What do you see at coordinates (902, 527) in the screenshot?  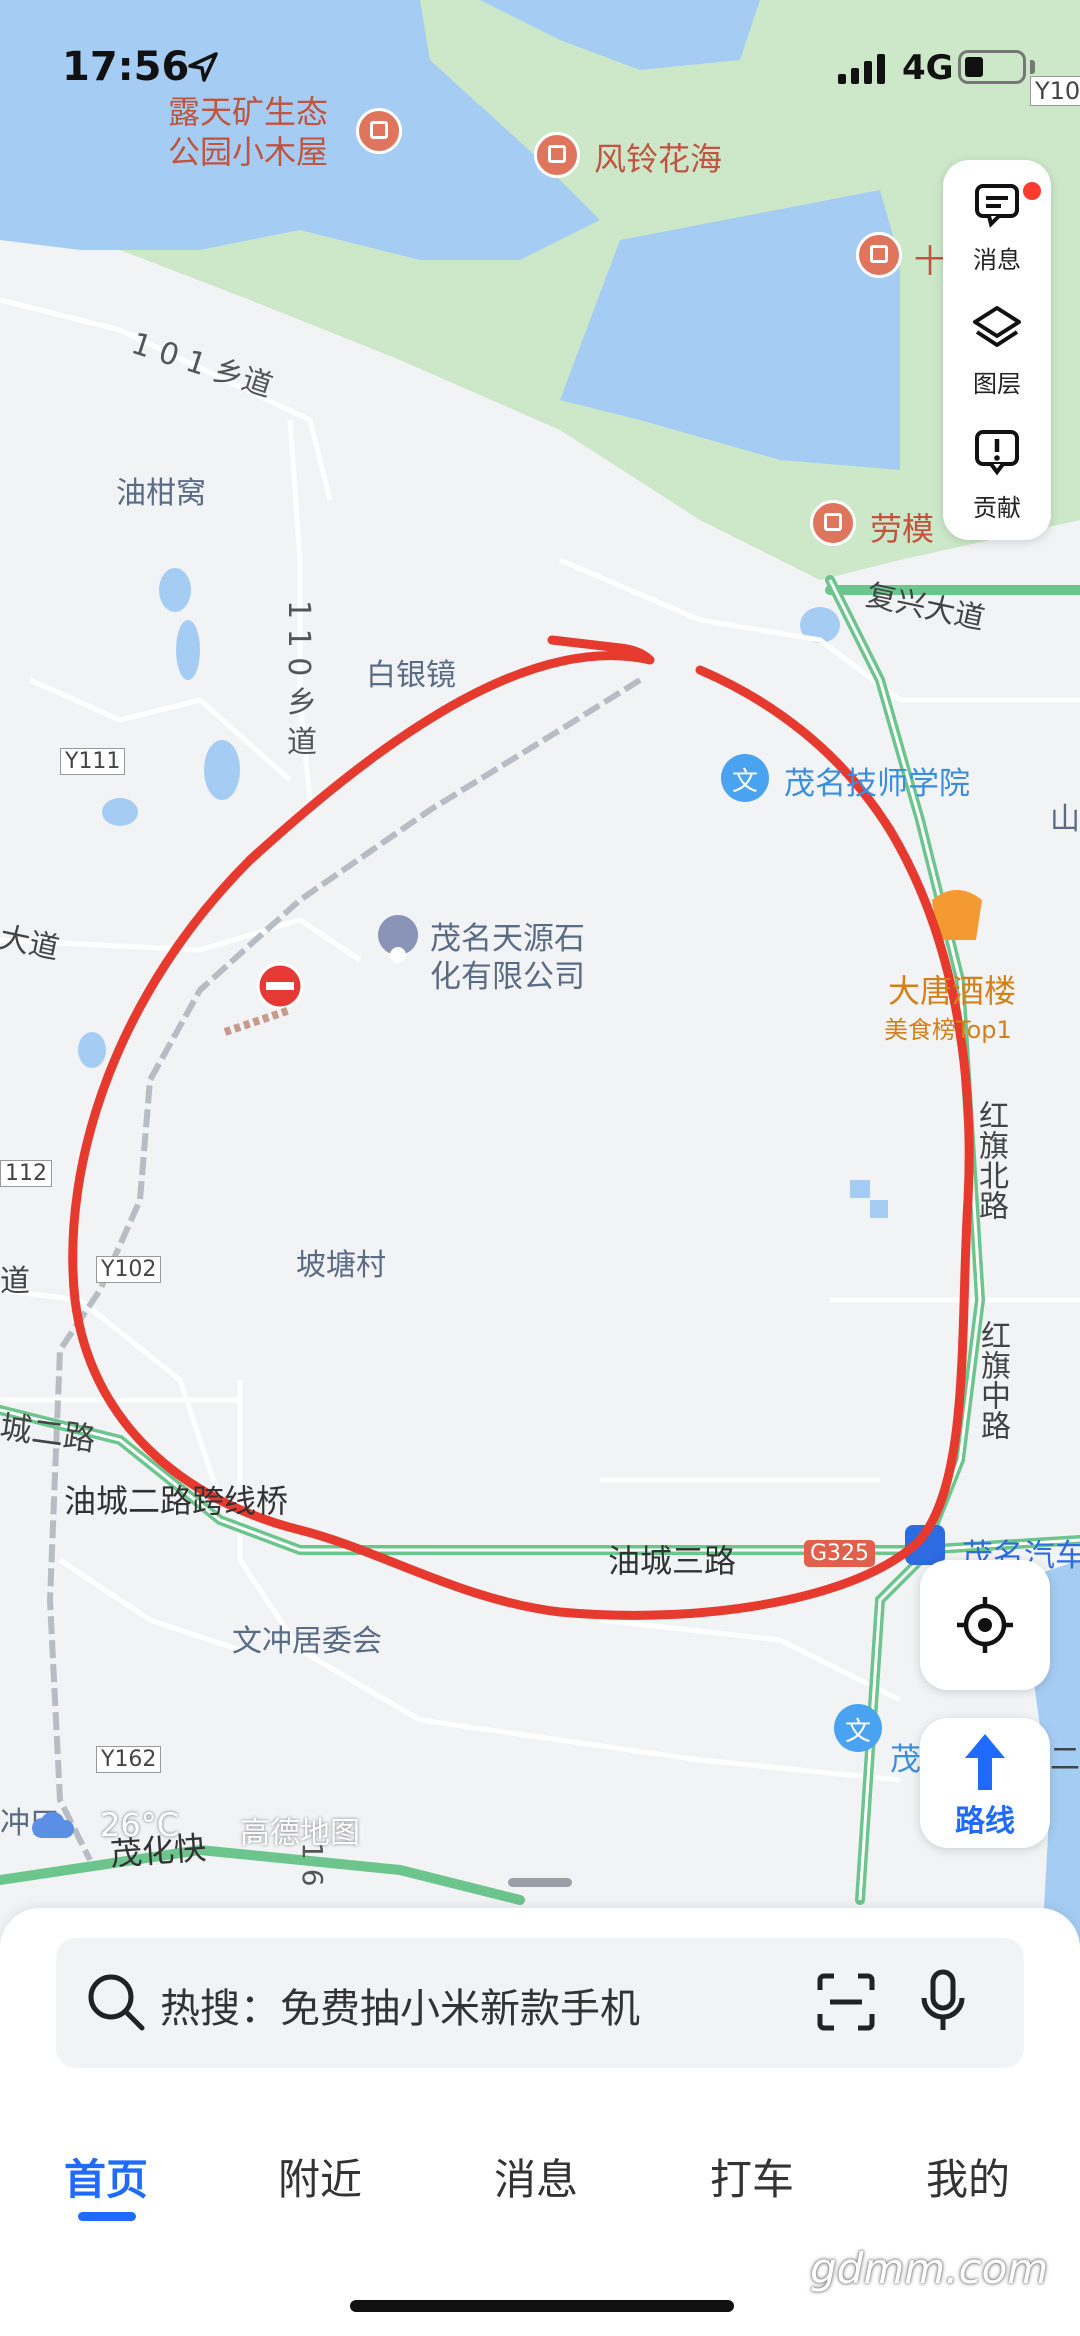 I see `map-label-poi: 劳模` at bounding box center [902, 527].